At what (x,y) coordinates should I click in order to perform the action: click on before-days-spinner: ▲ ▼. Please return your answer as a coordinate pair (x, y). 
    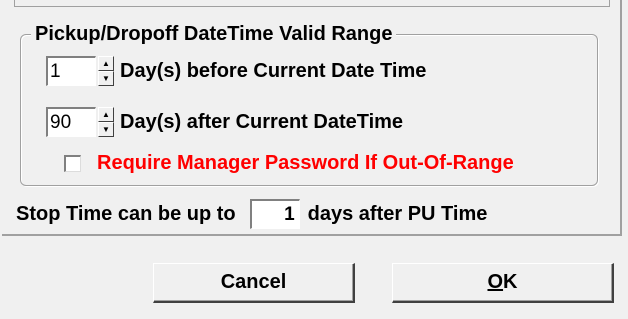
    Looking at the image, I should click on (106, 71).